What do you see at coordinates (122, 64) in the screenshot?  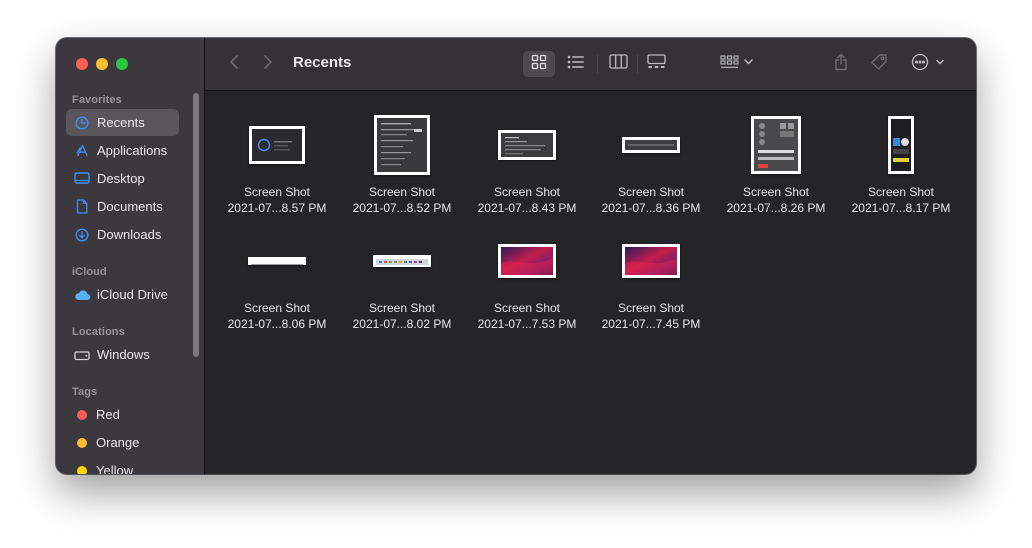 I see `zoom-button` at bounding box center [122, 64].